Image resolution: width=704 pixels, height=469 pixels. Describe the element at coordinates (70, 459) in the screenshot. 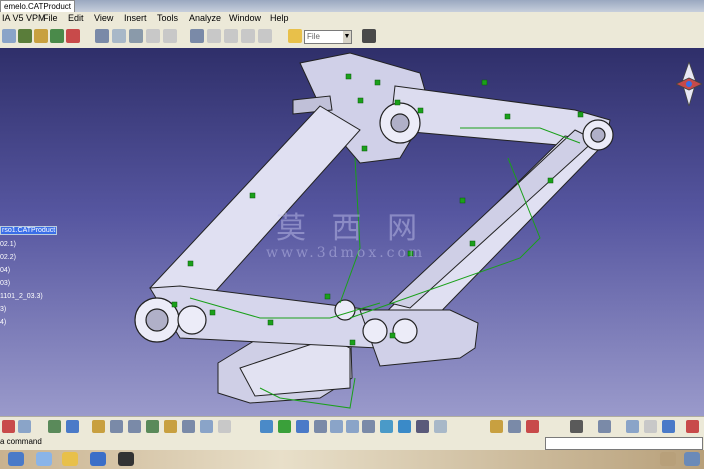

I see `messenger-icon` at that location.